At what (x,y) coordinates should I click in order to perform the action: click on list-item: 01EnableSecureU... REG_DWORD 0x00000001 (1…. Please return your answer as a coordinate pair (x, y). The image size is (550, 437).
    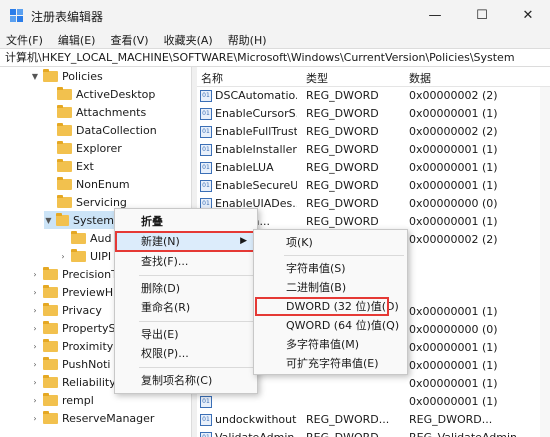
    Looking at the image, I should click on (373, 186).